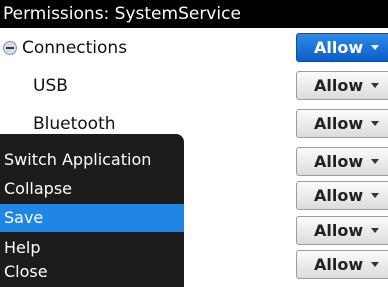  What do you see at coordinates (194, 14) in the screenshot?
I see `window-title: Permissions: SystemService` at bounding box center [194, 14].